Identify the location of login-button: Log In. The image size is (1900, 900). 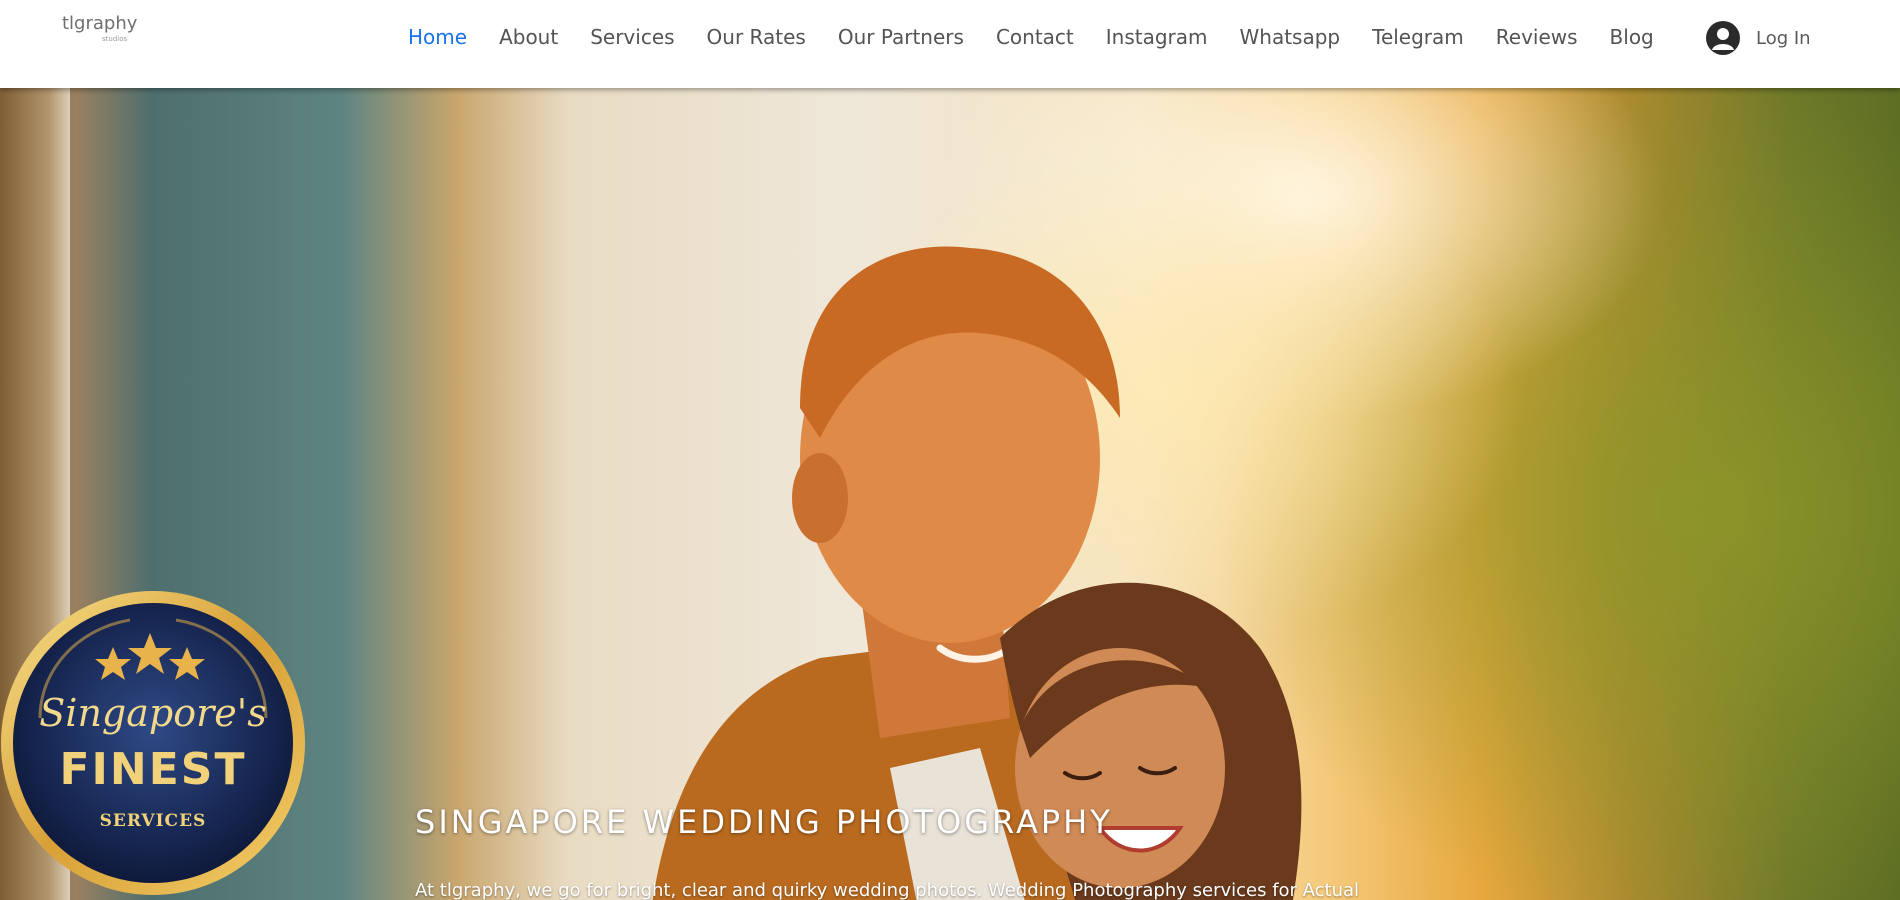
(1758, 38).